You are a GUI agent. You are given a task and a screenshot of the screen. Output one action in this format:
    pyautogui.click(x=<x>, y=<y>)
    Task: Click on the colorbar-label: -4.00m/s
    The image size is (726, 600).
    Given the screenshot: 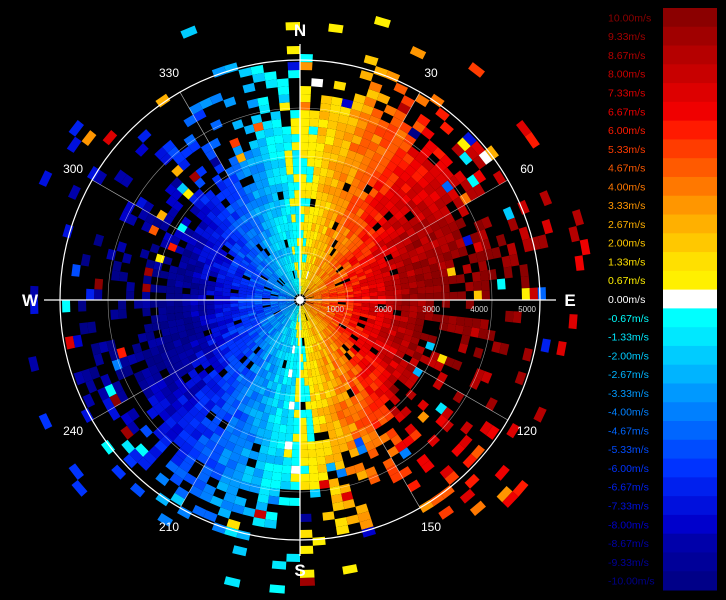 What is the action you would take?
    pyautogui.click(x=628, y=413)
    